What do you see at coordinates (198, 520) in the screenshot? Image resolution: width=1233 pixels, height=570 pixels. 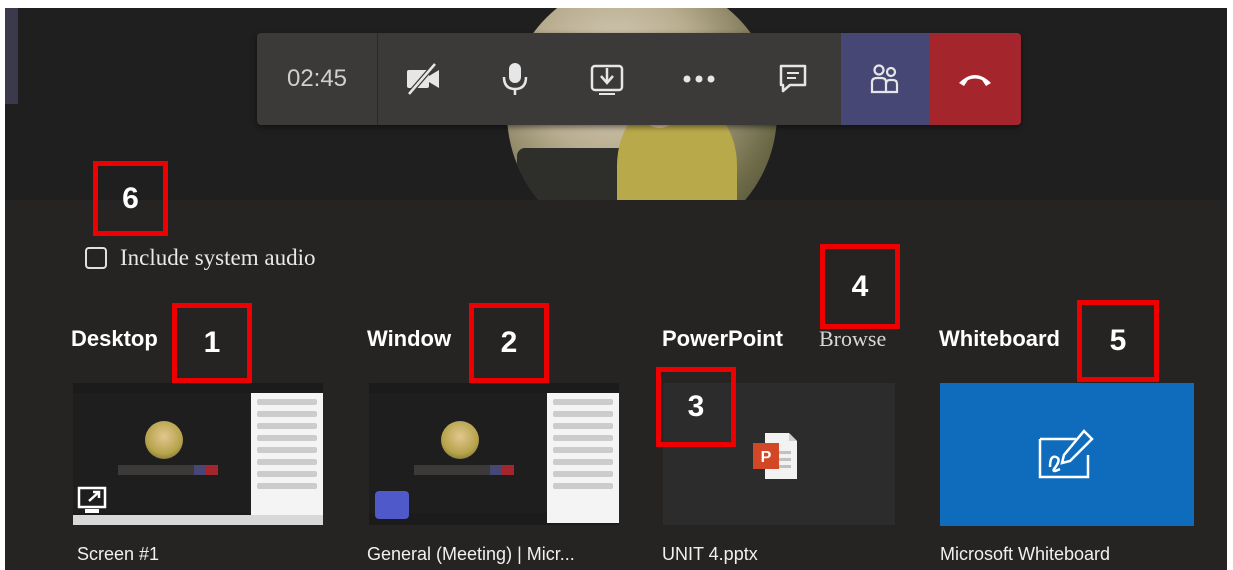 I see `mini-taskbar` at bounding box center [198, 520].